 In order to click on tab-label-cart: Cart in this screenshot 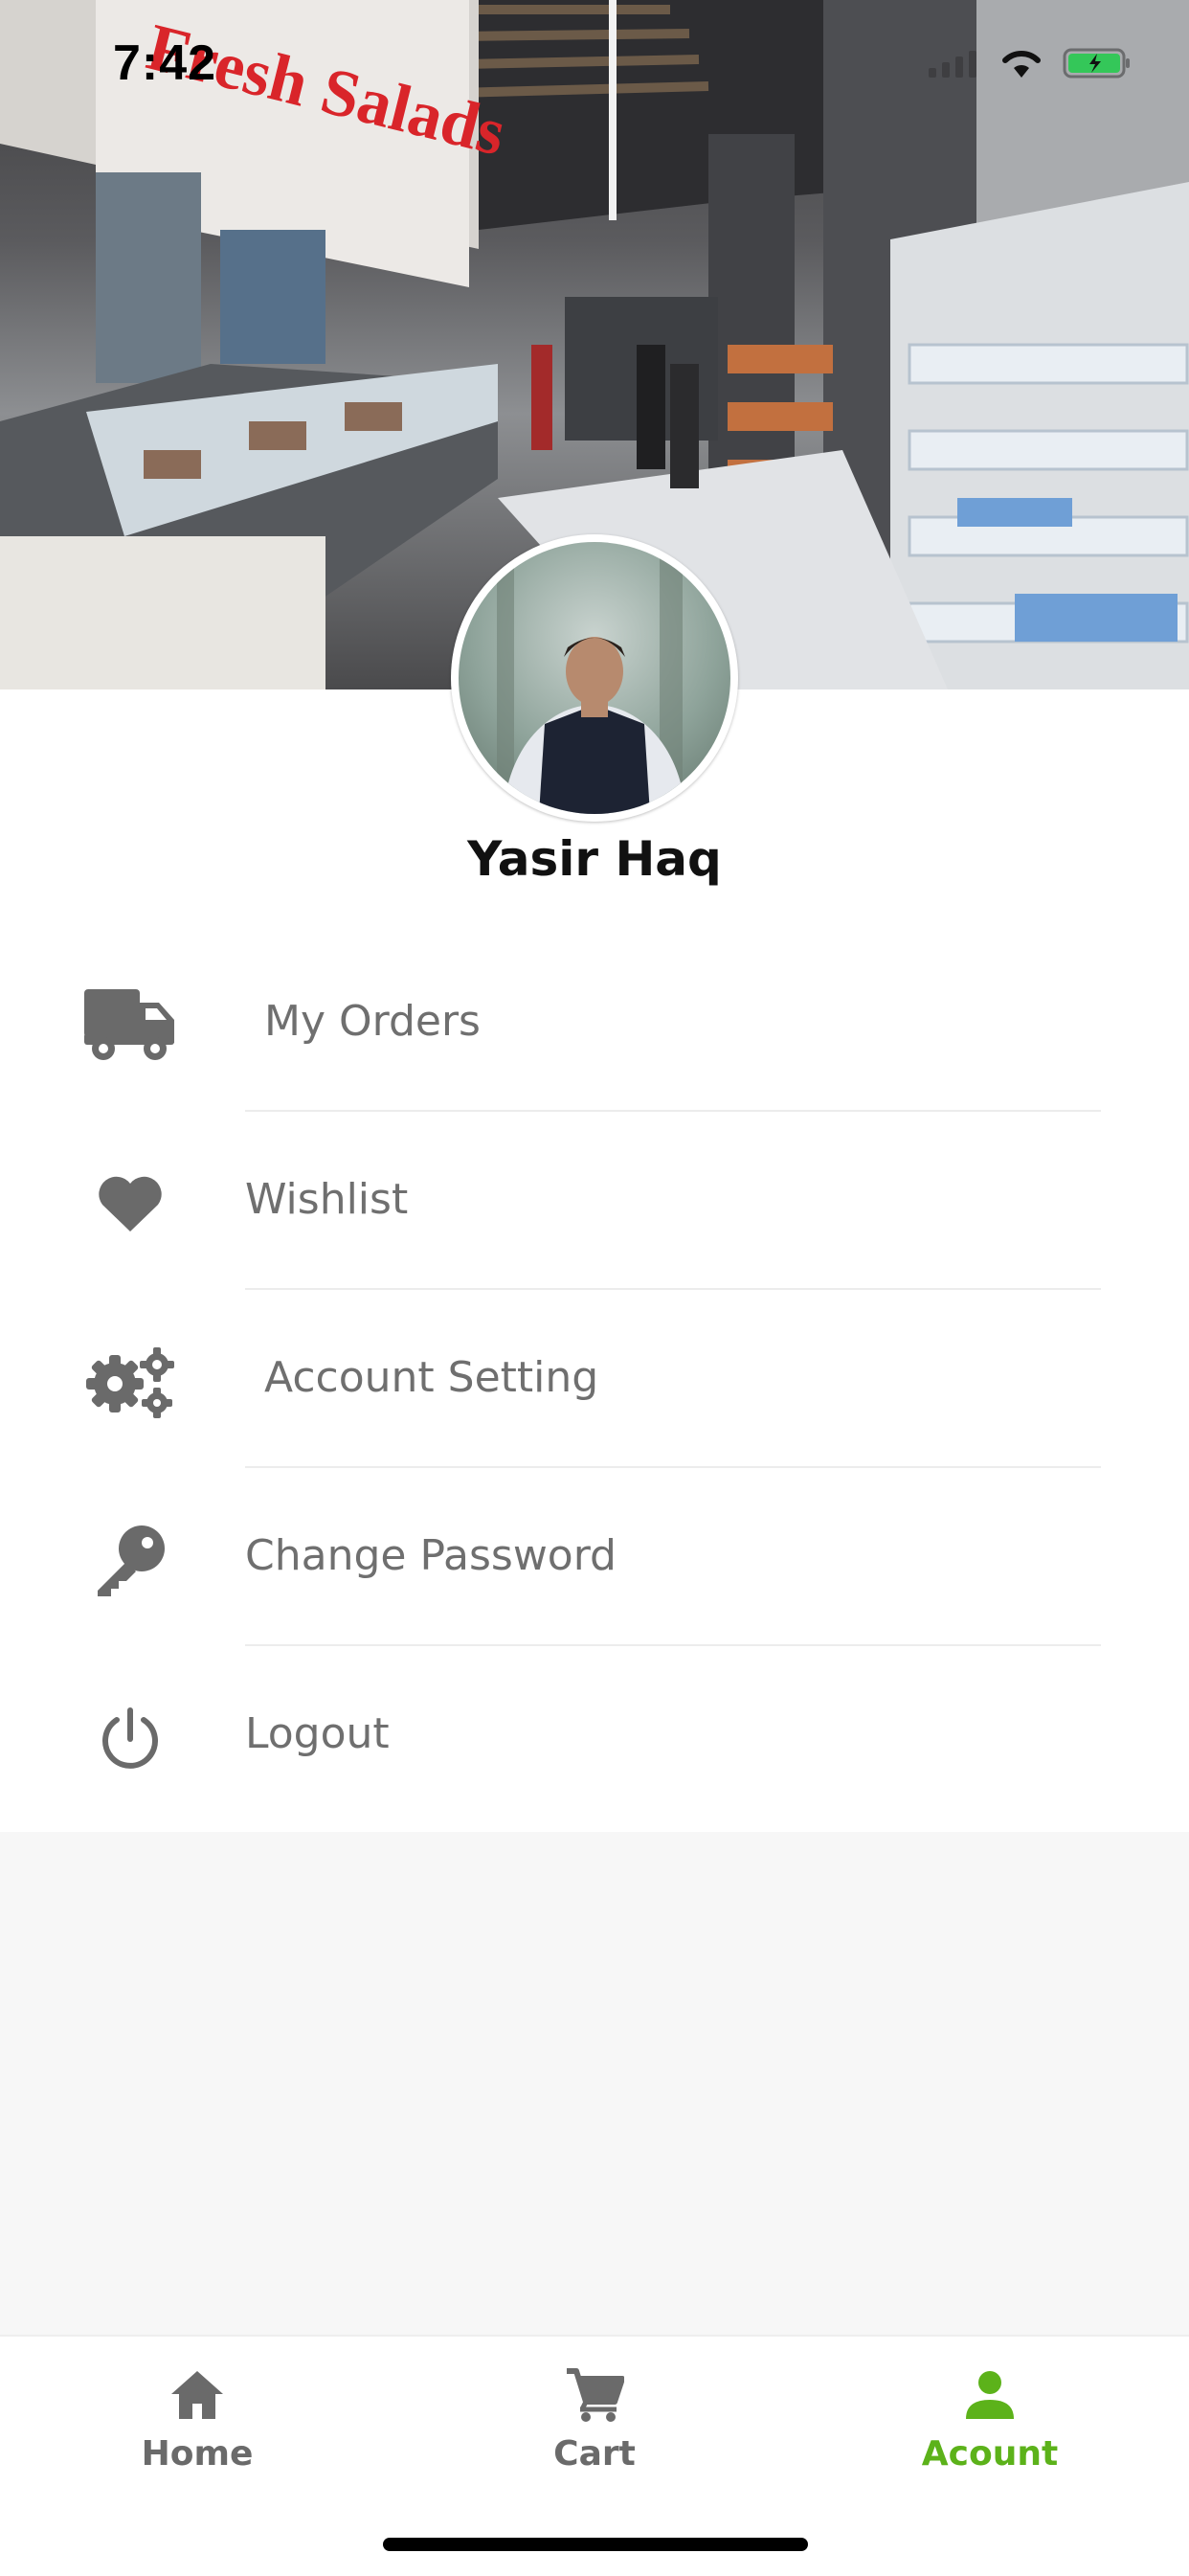, I will do `click(594, 2454)`.